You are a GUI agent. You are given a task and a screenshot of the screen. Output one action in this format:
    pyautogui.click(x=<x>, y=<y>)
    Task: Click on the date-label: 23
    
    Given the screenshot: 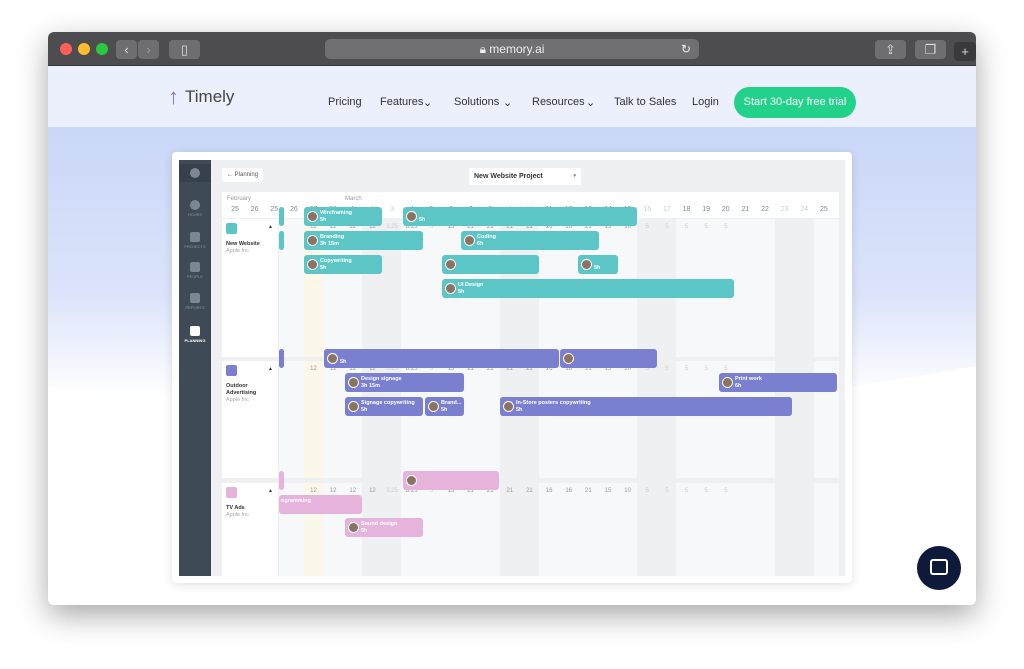 What is the action you would take?
    pyautogui.click(x=784, y=209)
    